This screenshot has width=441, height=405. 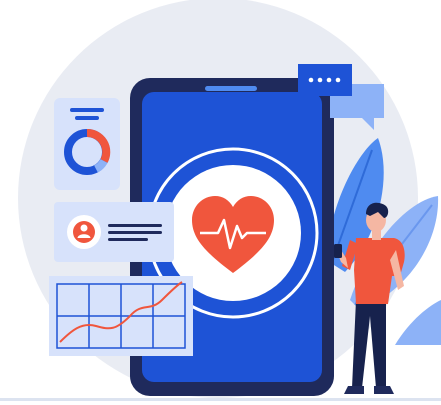 What do you see at coordinates (114, 232) in the screenshot?
I see `profile-card` at bounding box center [114, 232].